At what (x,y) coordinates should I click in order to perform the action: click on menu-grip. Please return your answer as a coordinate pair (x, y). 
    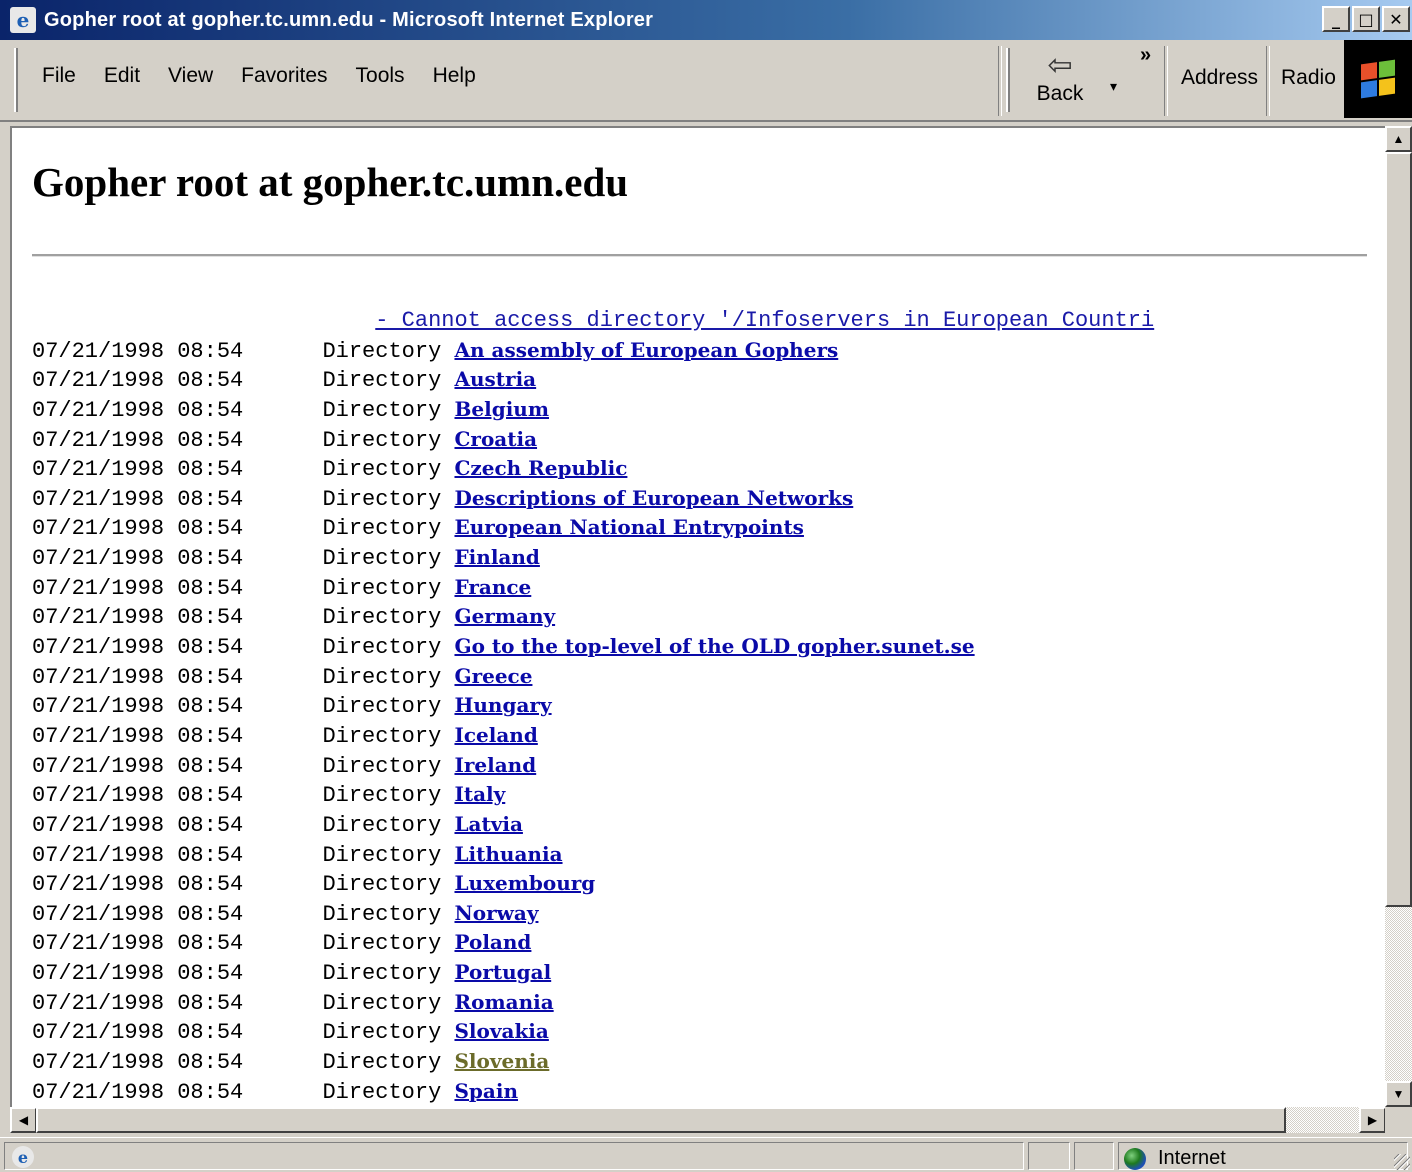
    Looking at the image, I should click on (16, 80).